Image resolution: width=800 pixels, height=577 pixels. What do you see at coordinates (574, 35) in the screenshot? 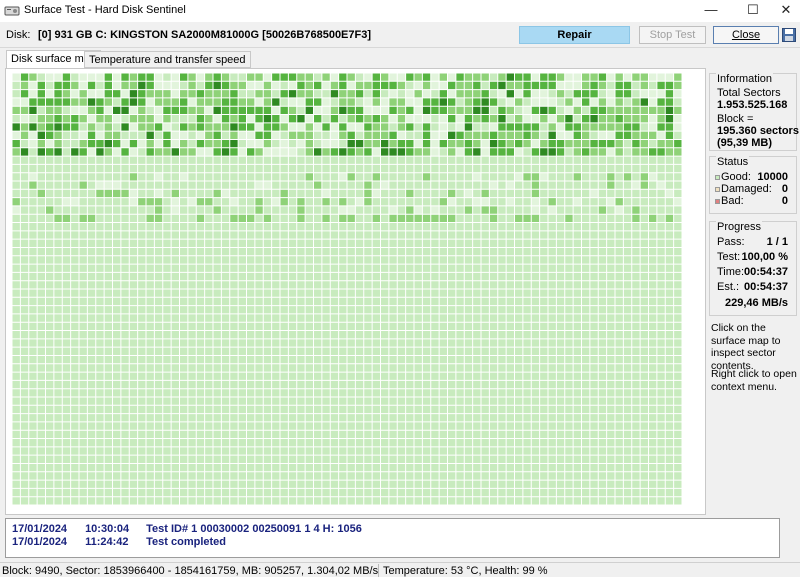
I see `repair-button: Repair` at bounding box center [574, 35].